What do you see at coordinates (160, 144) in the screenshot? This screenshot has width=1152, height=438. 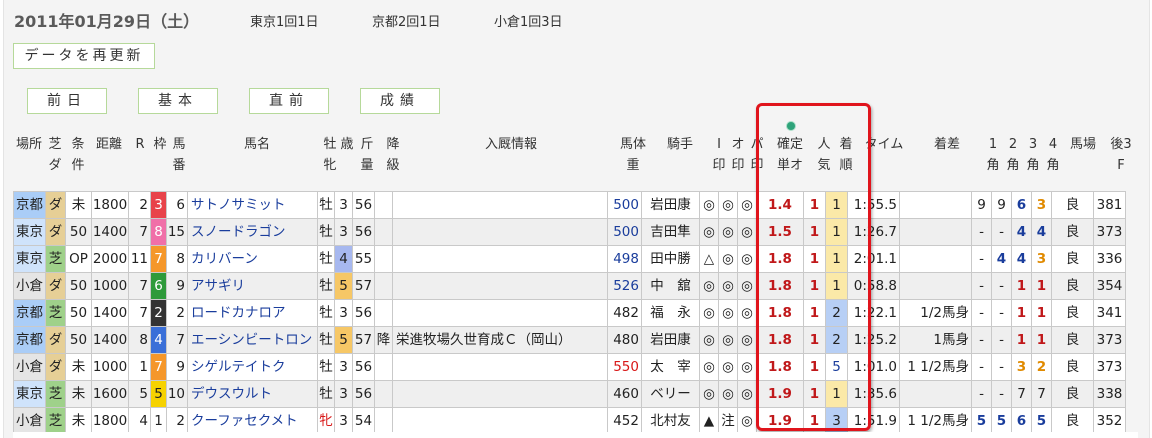 I see `col-waku: 枠` at bounding box center [160, 144].